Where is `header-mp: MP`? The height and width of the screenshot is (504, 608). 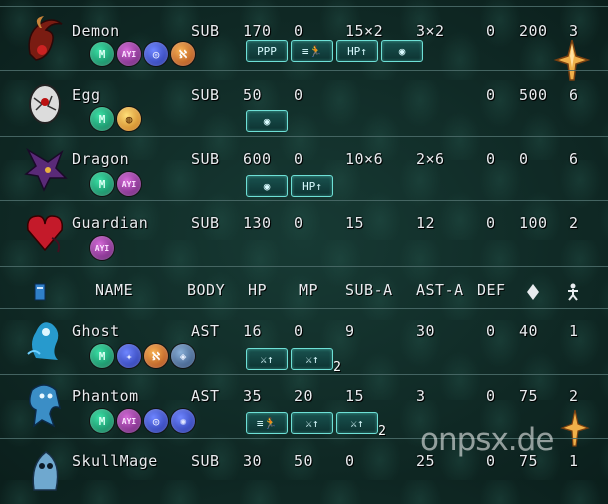 header-mp: MP is located at coordinates (308, 290).